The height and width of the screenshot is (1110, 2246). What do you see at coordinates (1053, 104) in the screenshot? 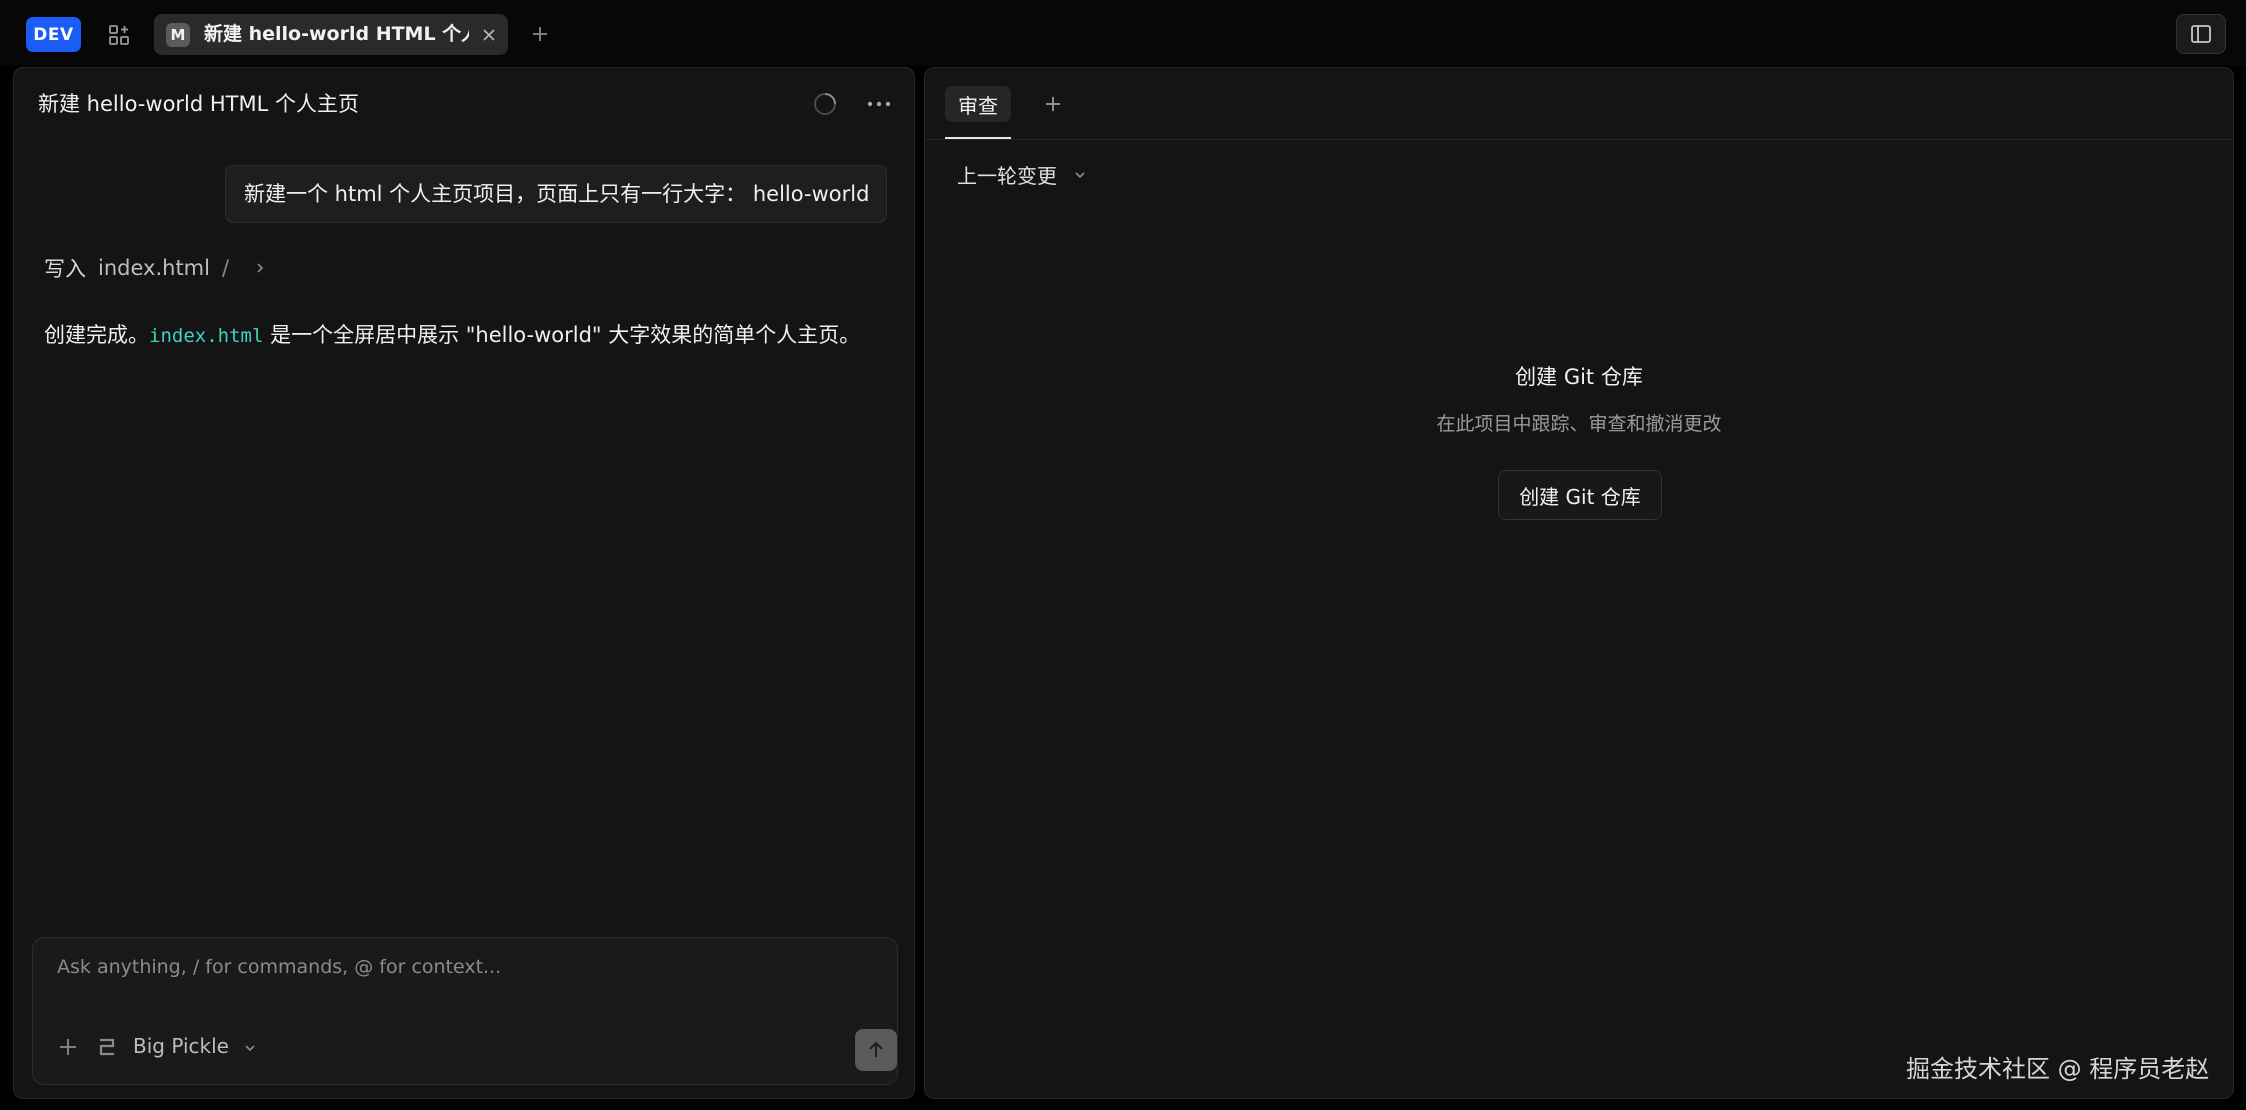
I see `add-tab-plus-icon` at bounding box center [1053, 104].